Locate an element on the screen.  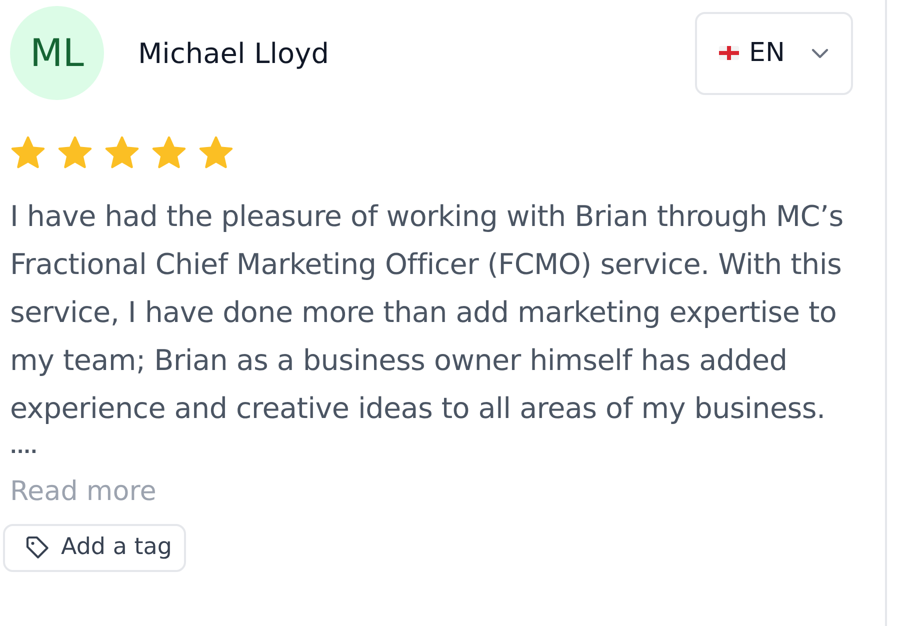
flag-icon is located at coordinates (729, 53).